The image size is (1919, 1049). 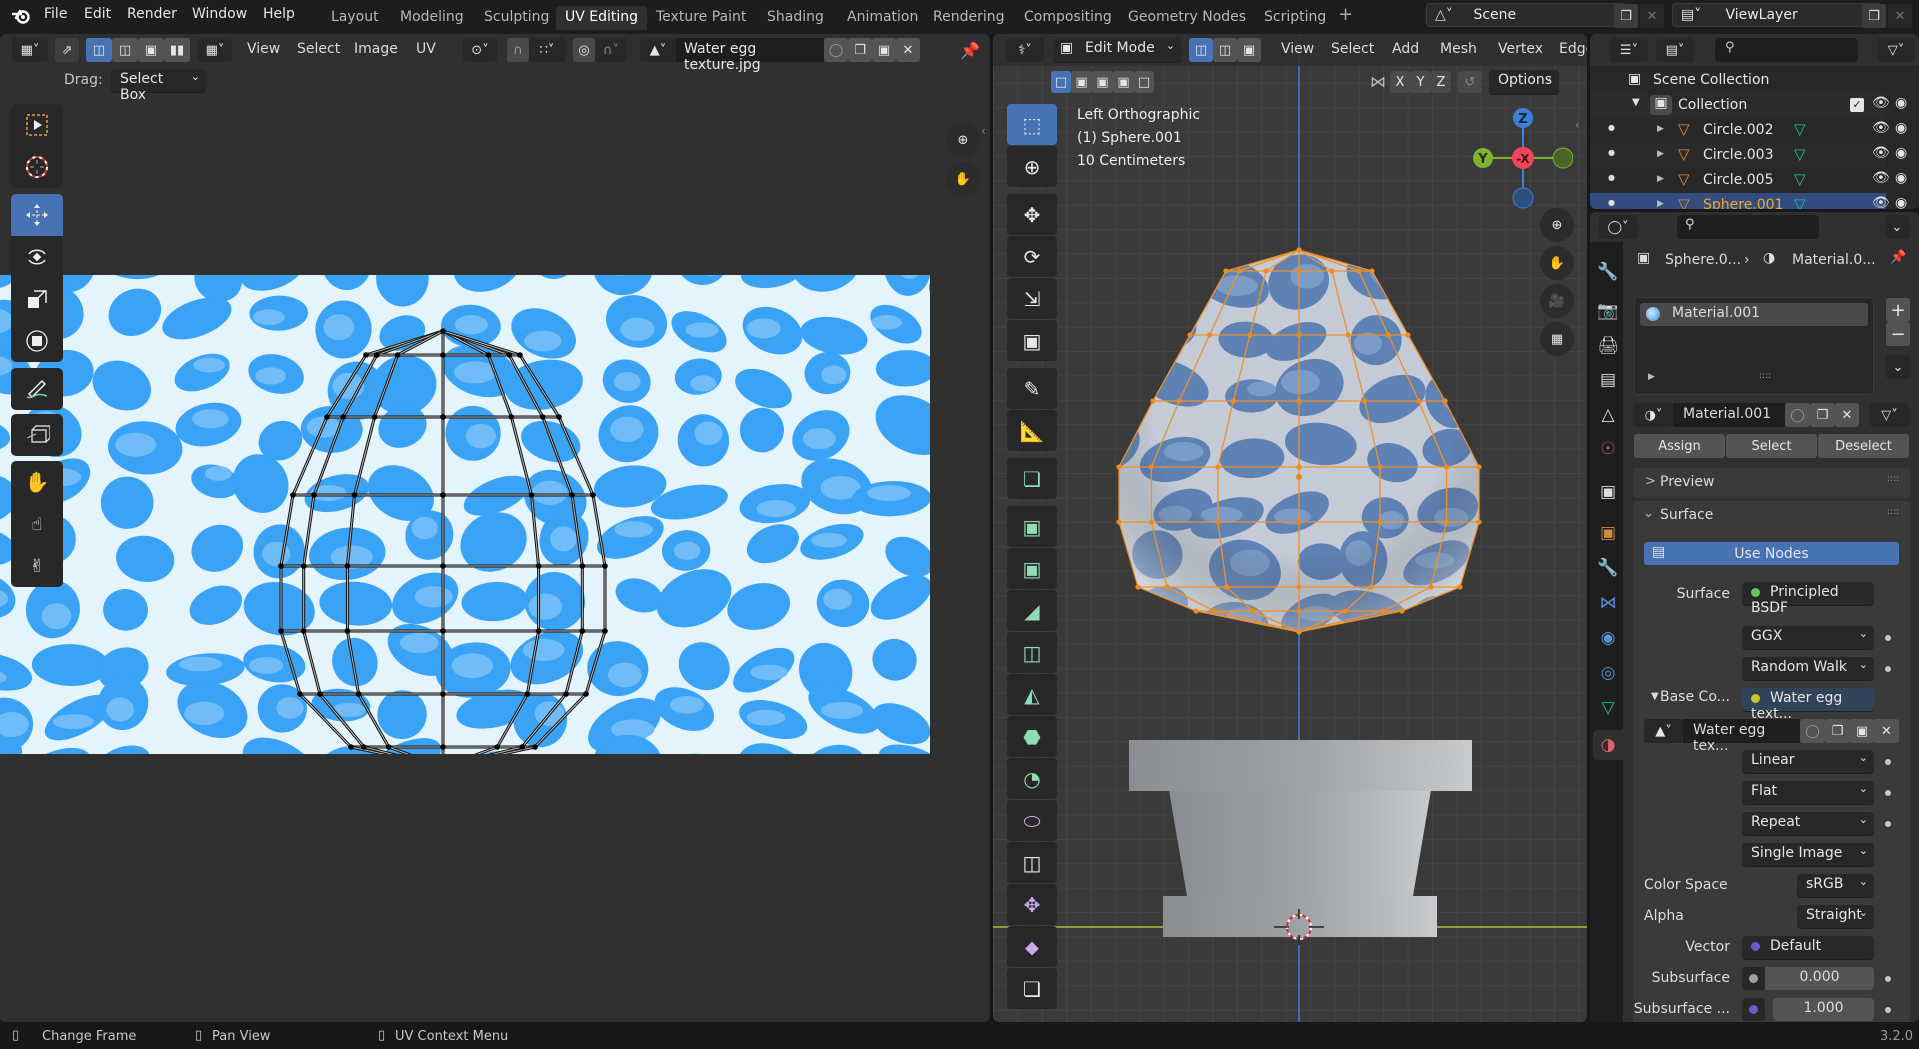 I want to click on expand-arrow-icon: ▼, so click(x=1636, y=102).